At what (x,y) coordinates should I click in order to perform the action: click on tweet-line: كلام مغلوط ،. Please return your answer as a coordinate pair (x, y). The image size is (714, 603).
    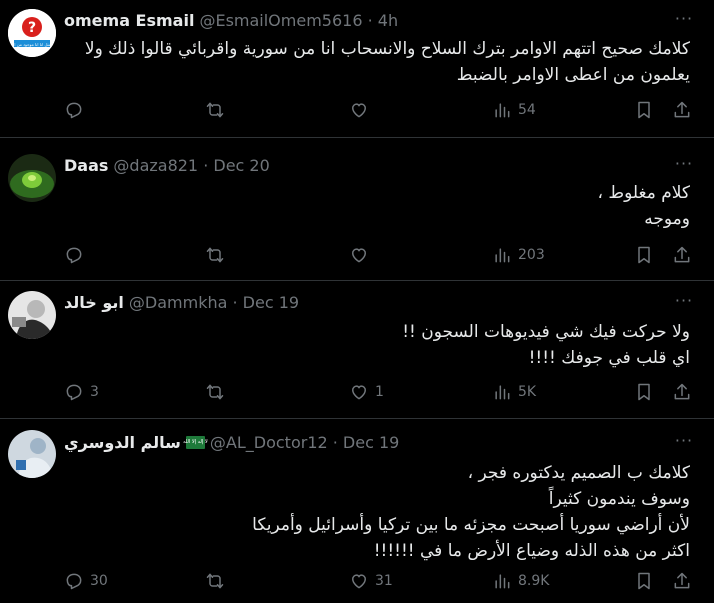
    Looking at the image, I should click on (644, 193).